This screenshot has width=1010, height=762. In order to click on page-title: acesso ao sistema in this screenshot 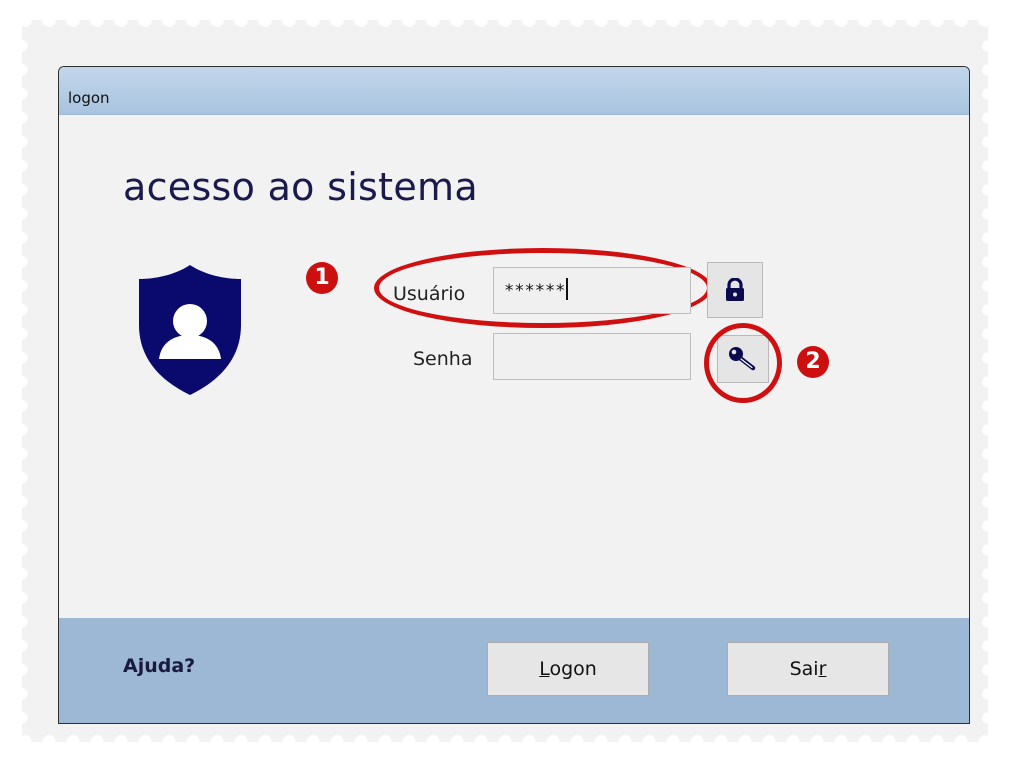, I will do `click(300, 187)`.